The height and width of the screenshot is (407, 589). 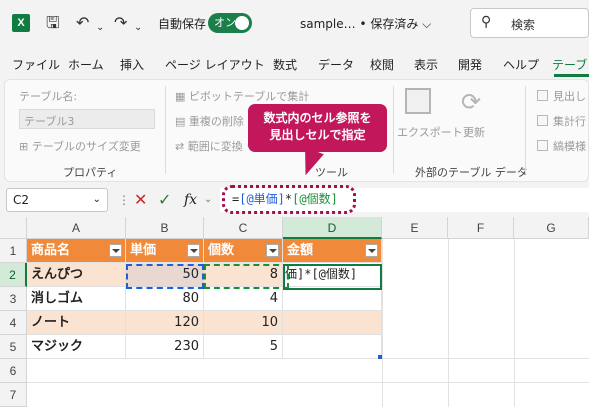 I want to click on table-header-cell: 個数, so click(x=243, y=251).